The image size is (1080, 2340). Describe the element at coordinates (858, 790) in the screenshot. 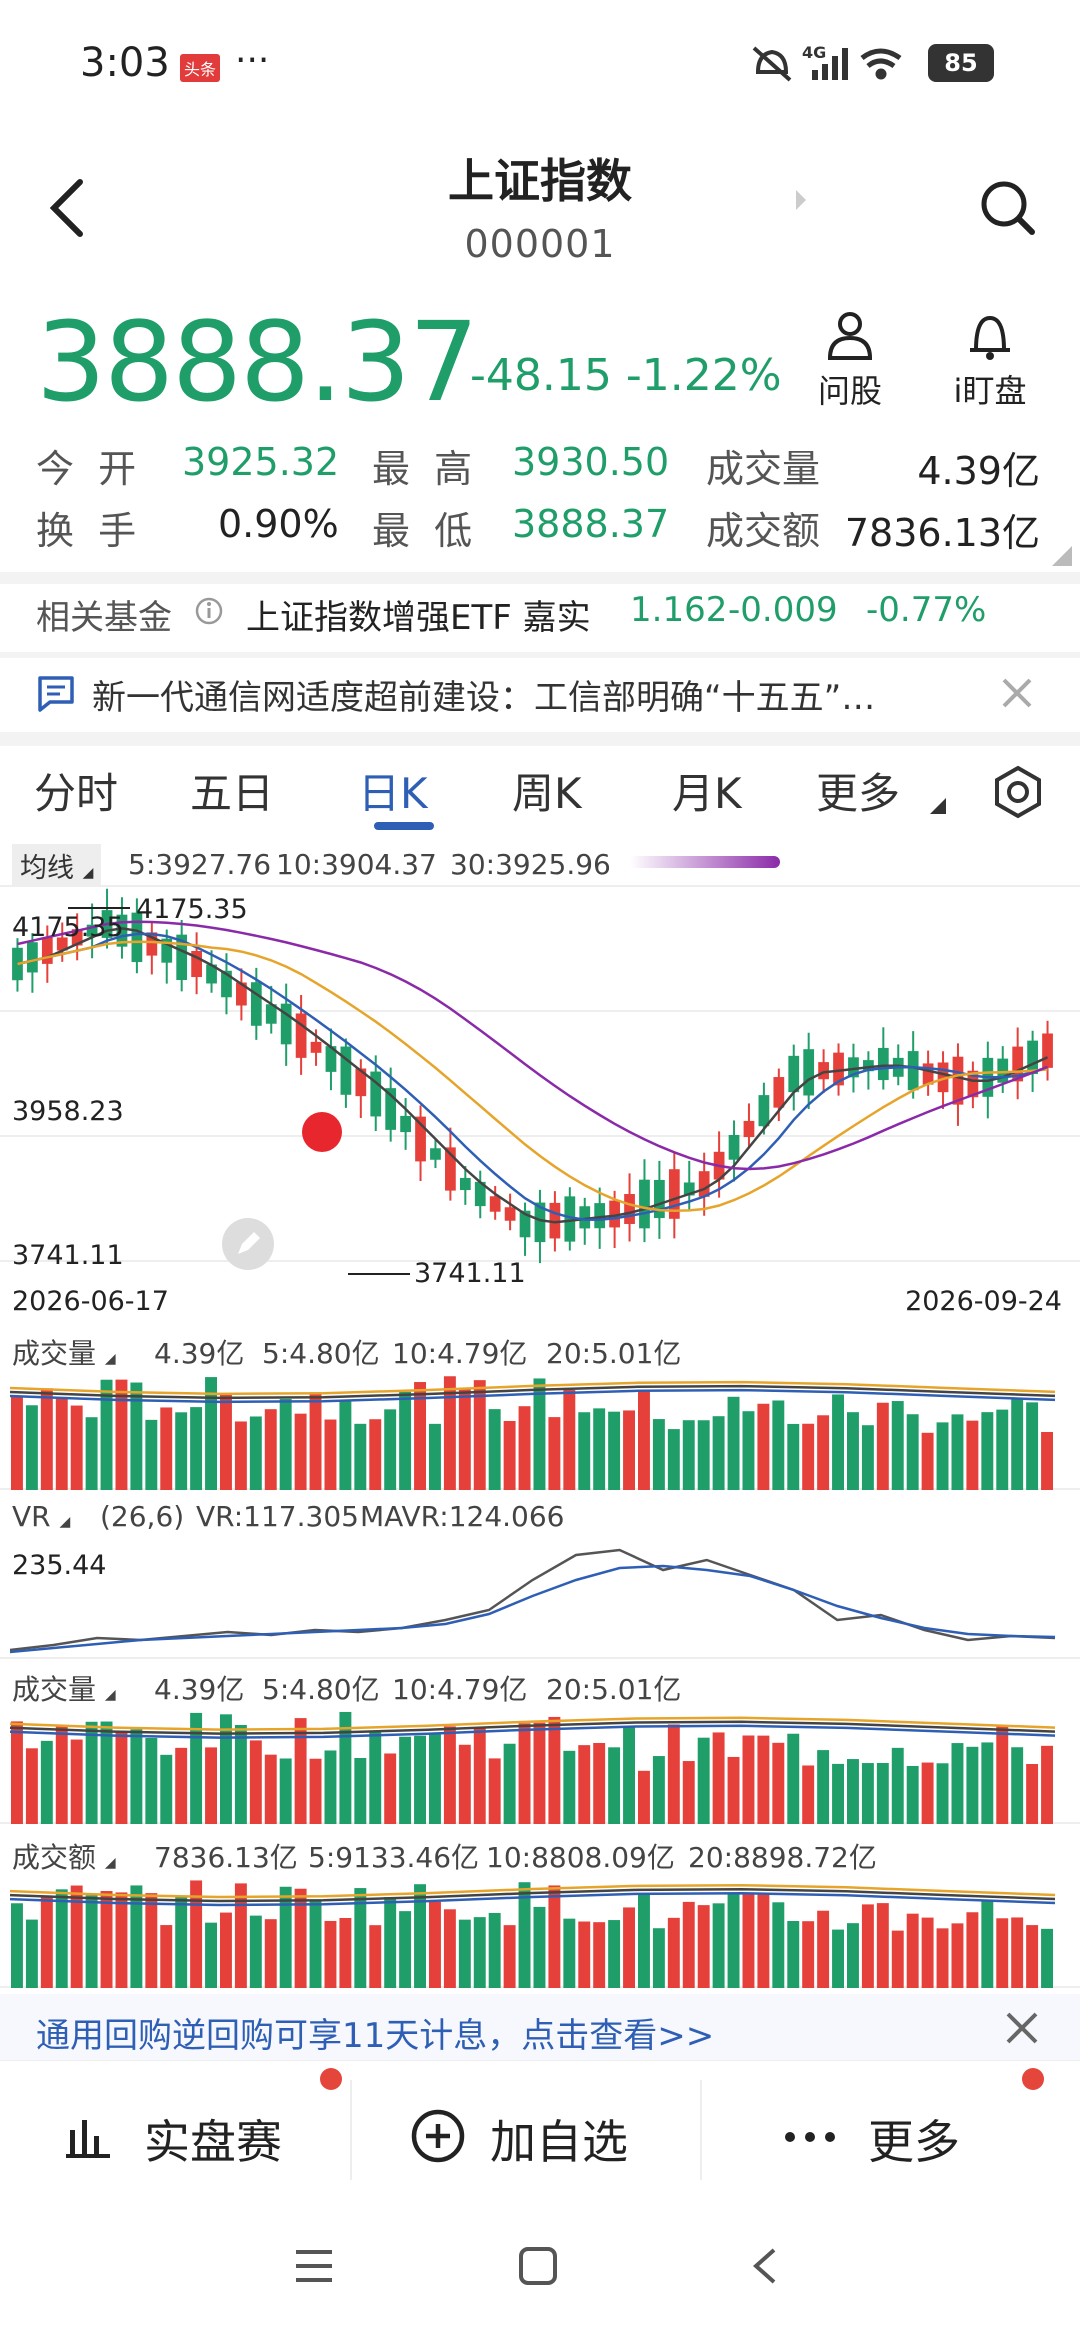

I see `tab-more: 更多` at that location.